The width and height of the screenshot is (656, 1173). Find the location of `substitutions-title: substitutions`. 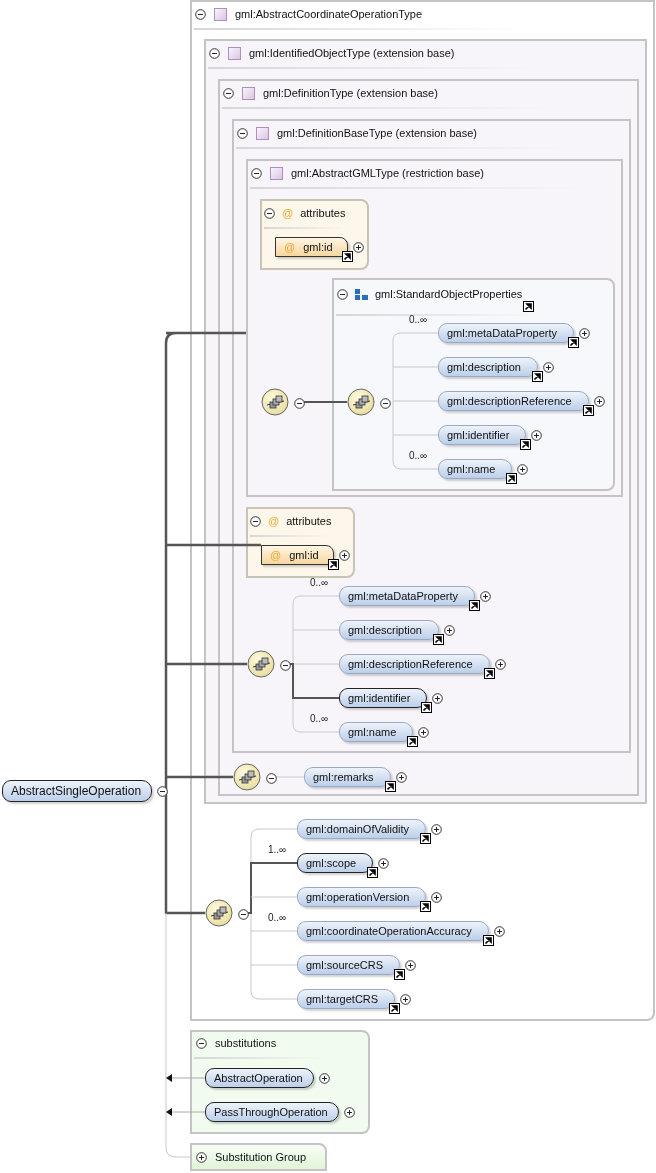

substitutions-title: substitutions is located at coordinates (246, 1043).